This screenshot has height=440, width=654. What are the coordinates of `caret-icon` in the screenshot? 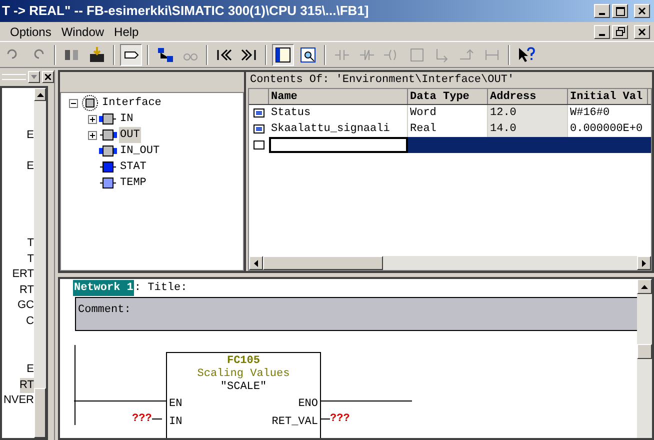 It's located at (34, 77).